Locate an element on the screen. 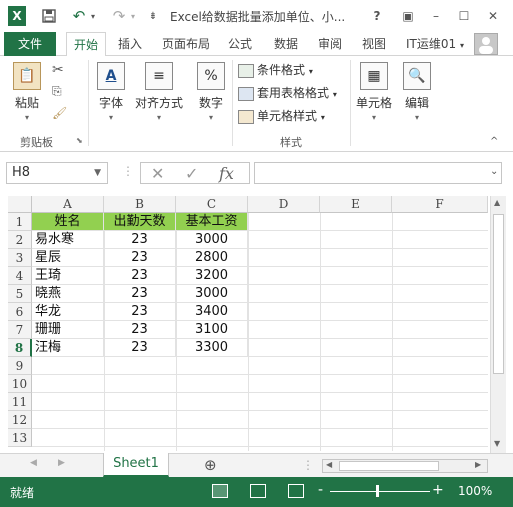  scroll-right-icon: ▶ is located at coordinates (478, 464).